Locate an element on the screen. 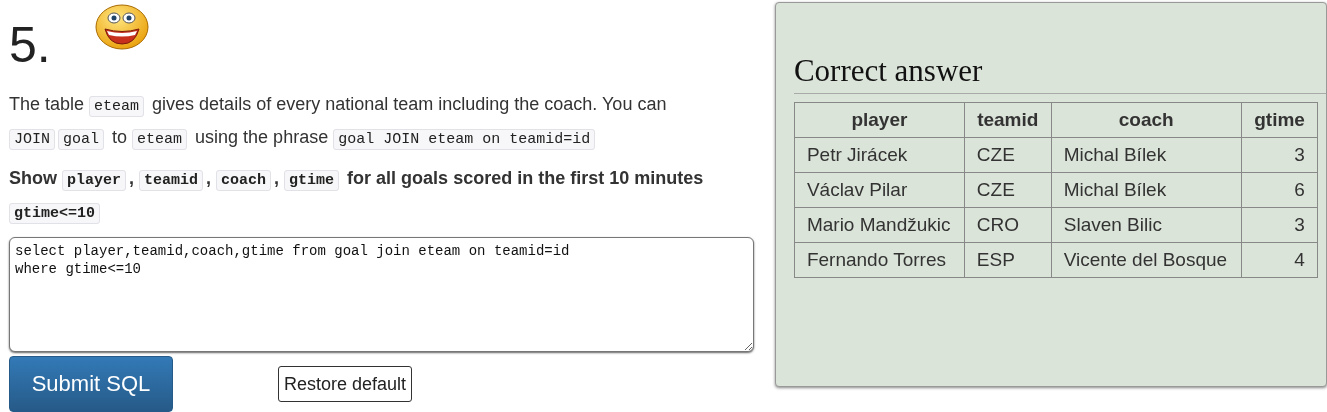 The image size is (1327, 412). table-cell: 4 is located at coordinates (1279, 260).